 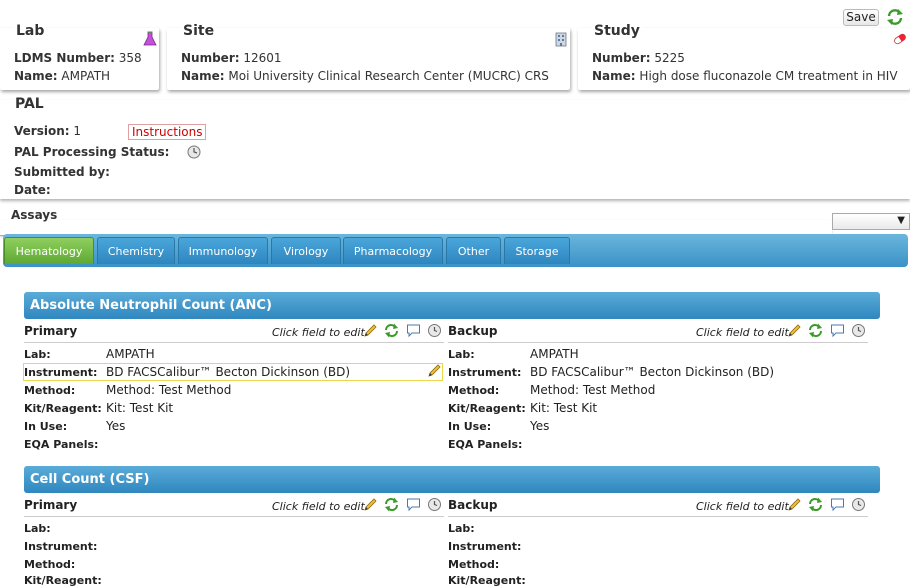 I want to click on assays-bar: Assays, so click(x=455, y=222).